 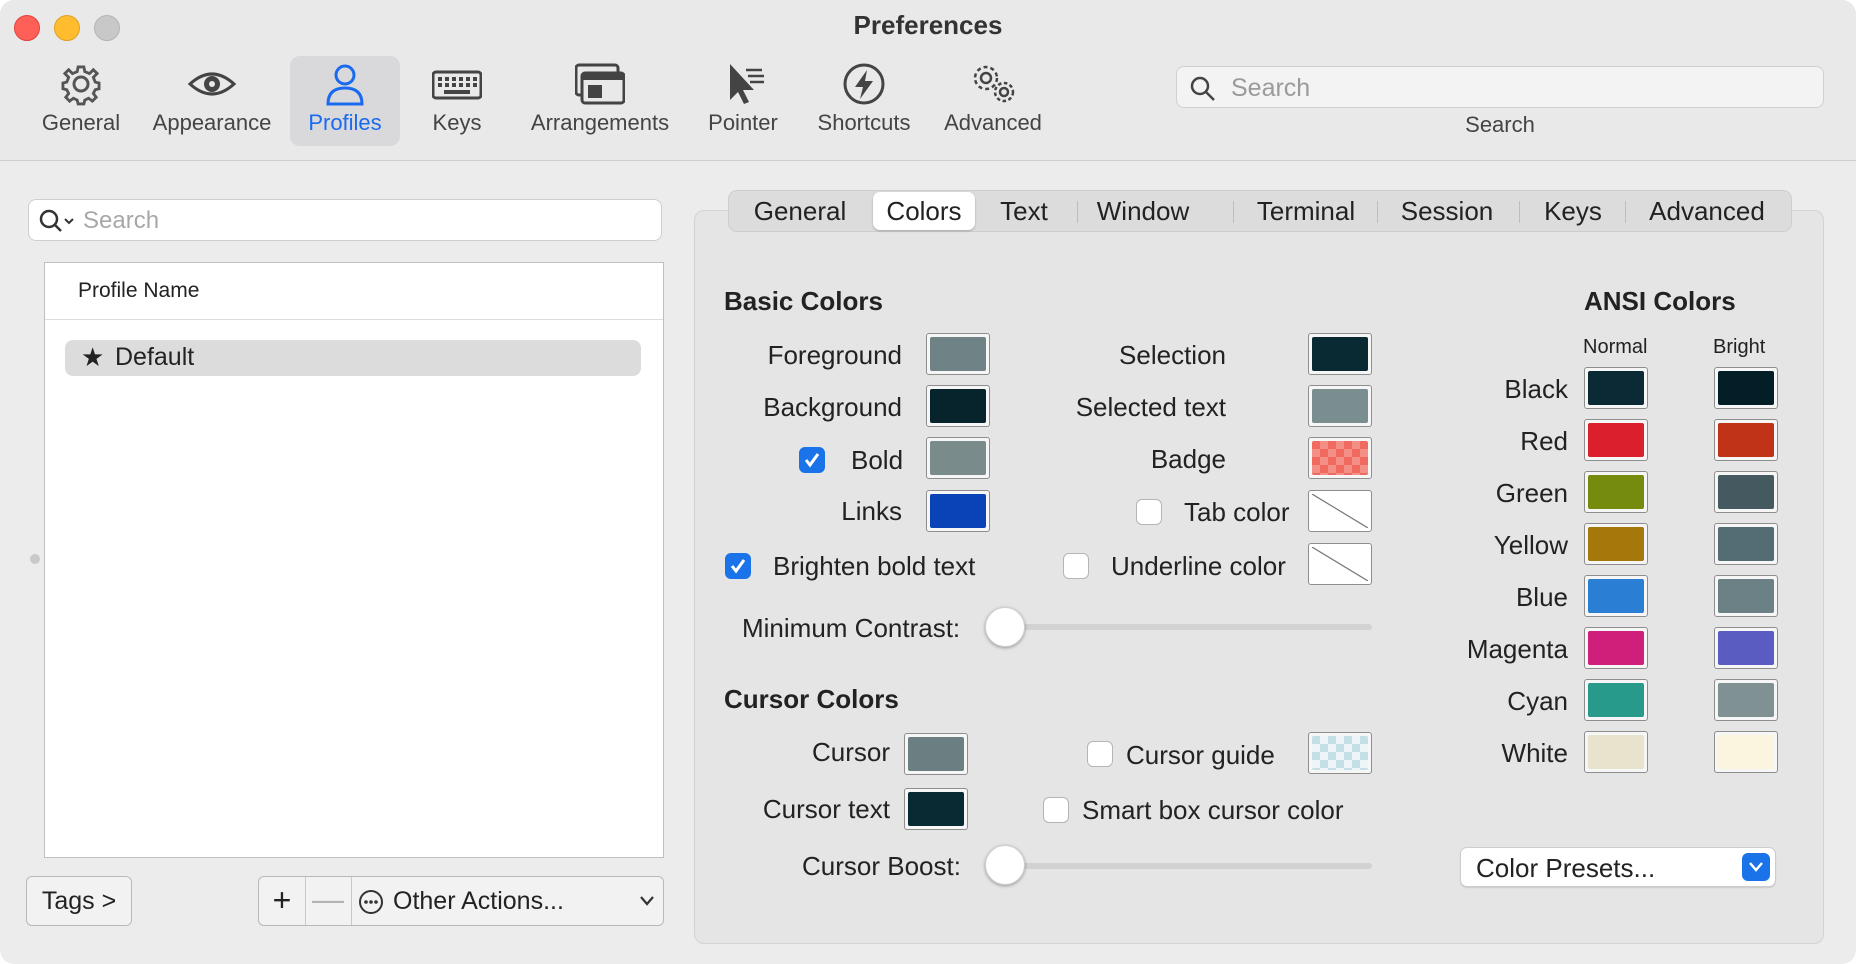 What do you see at coordinates (1186, 866) in the screenshot?
I see `cursor-boost-slider` at bounding box center [1186, 866].